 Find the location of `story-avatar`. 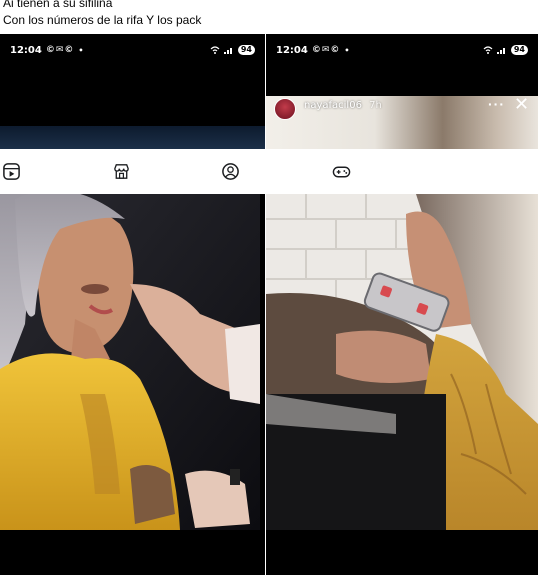

story-avatar is located at coordinates (285, 109).